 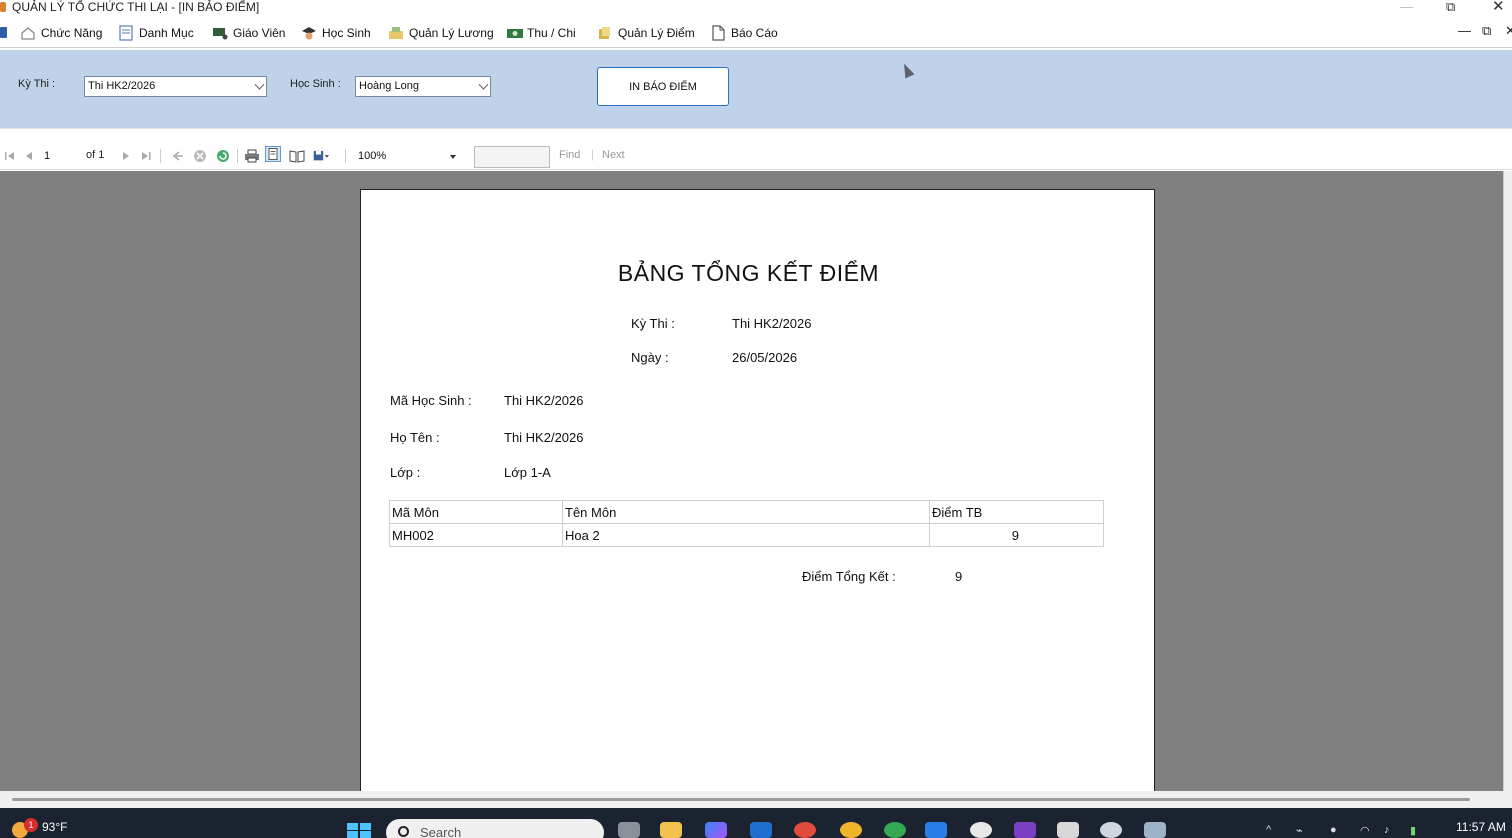 What do you see at coordinates (10, 156) in the screenshot?
I see `first-page-icon` at bounding box center [10, 156].